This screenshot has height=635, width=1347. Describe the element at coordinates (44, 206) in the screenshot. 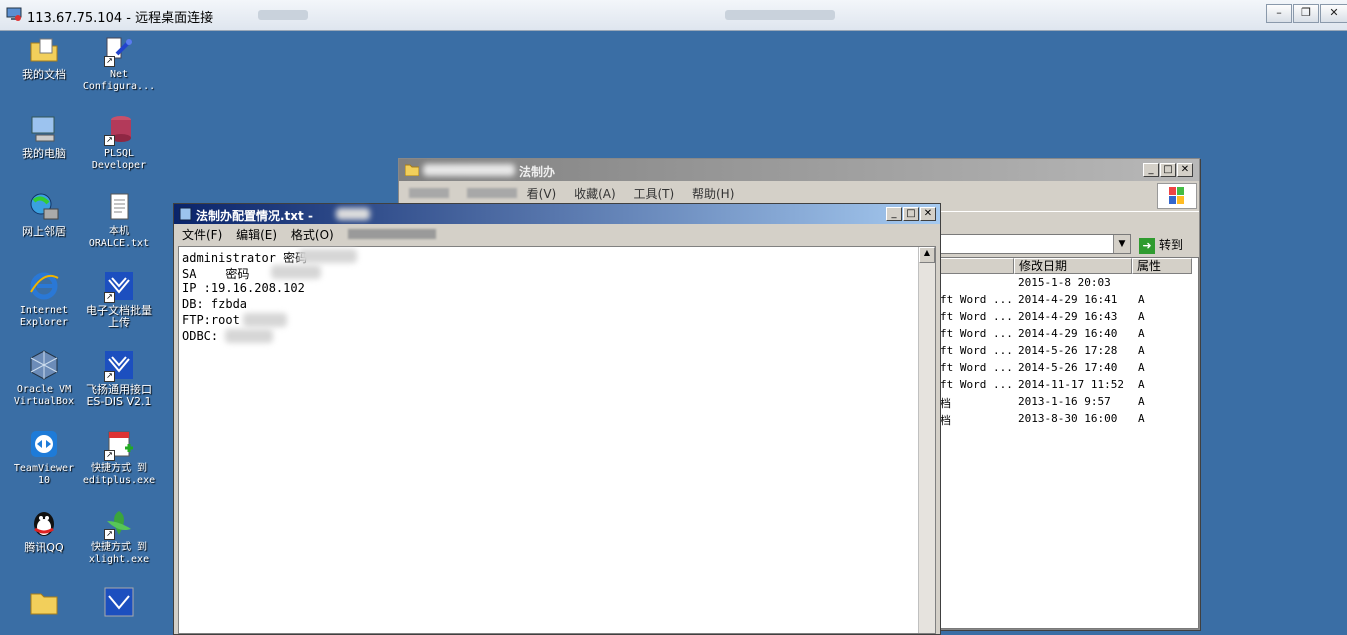

I see `network-icon` at that location.